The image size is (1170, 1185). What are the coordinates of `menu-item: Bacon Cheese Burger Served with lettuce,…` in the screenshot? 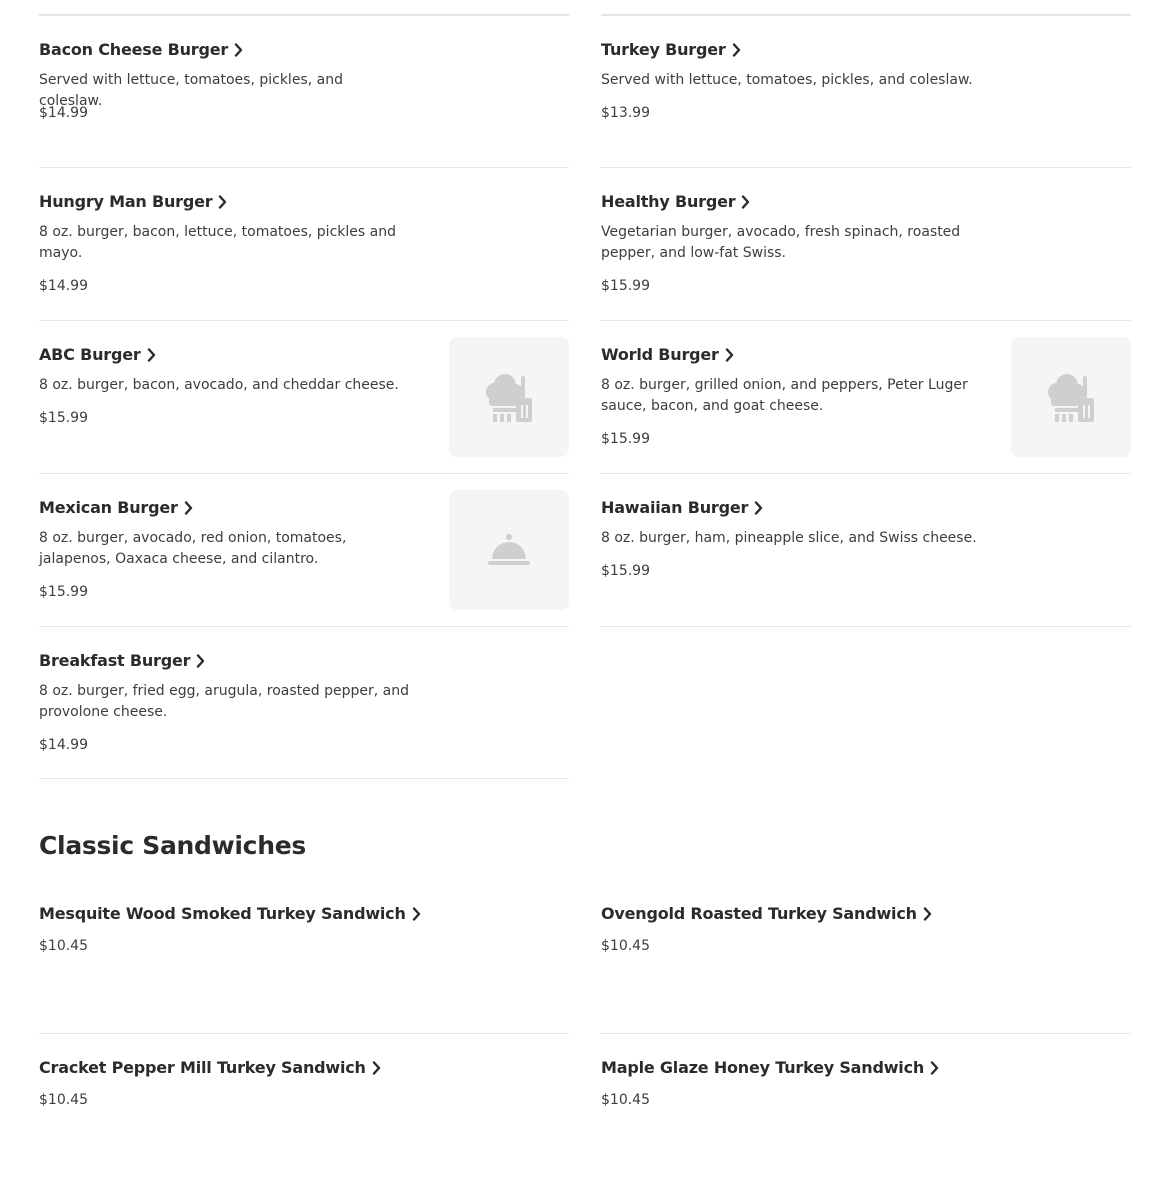 It's located at (304, 91).